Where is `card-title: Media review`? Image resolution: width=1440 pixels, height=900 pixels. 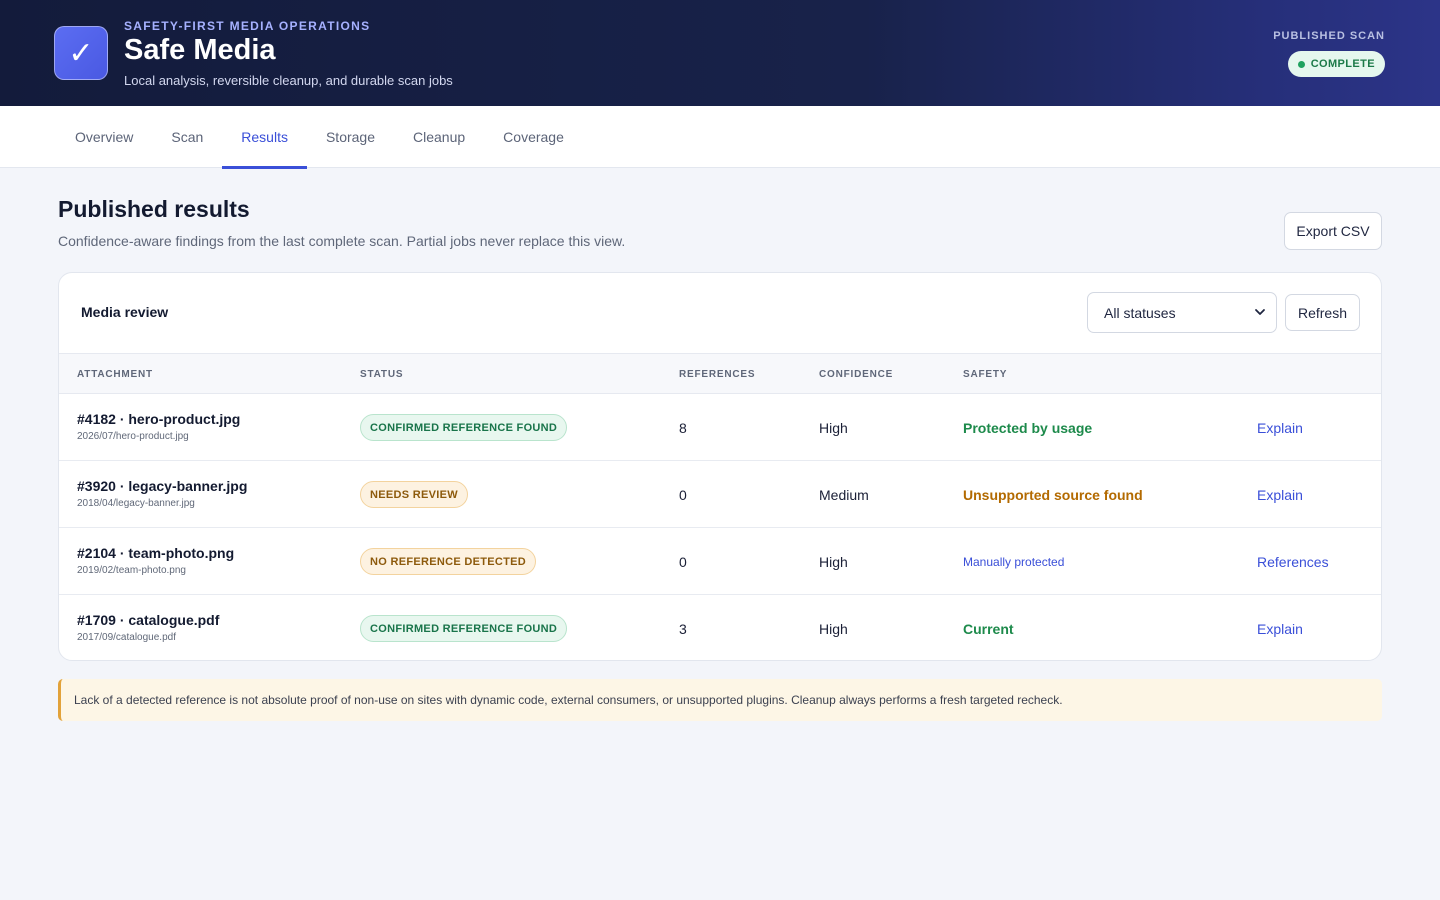
card-title: Media review is located at coordinates (125, 312).